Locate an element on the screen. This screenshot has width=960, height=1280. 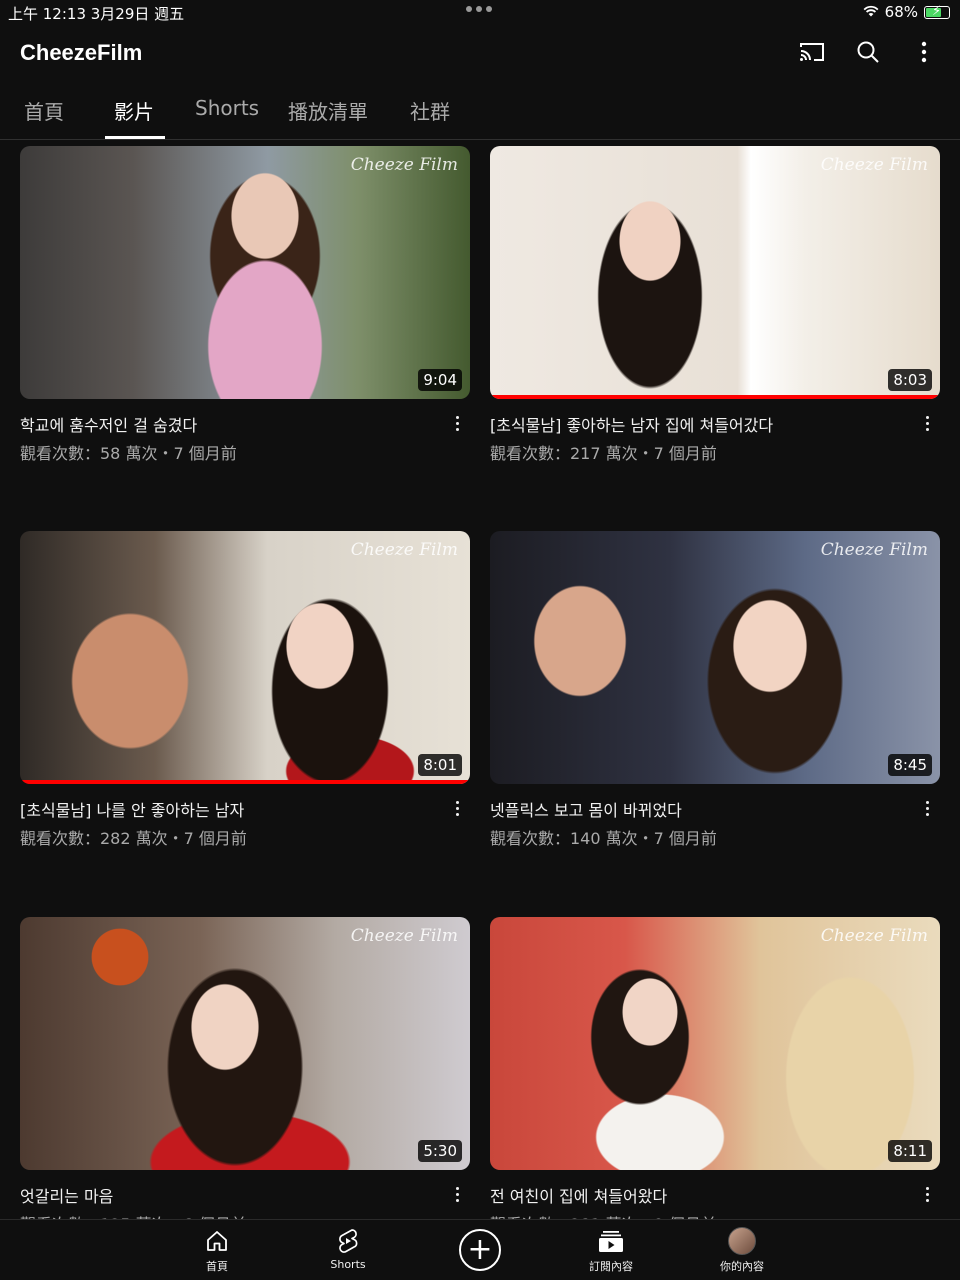
bottom-nav: 首頁 Shorts + 訂閱內容 你的內容 is located at coordinates (480, 1249).